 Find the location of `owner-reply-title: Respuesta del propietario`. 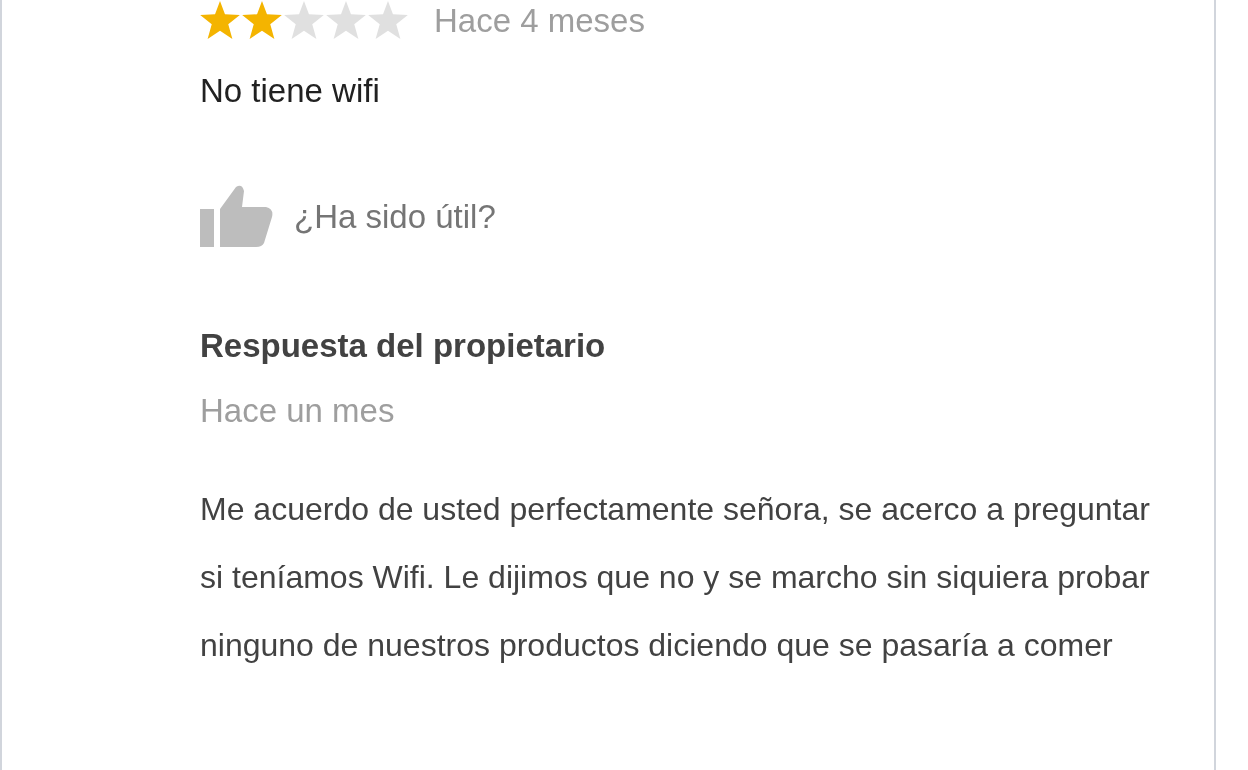

owner-reply-title: Respuesta del propietario is located at coordinates (403, 345).